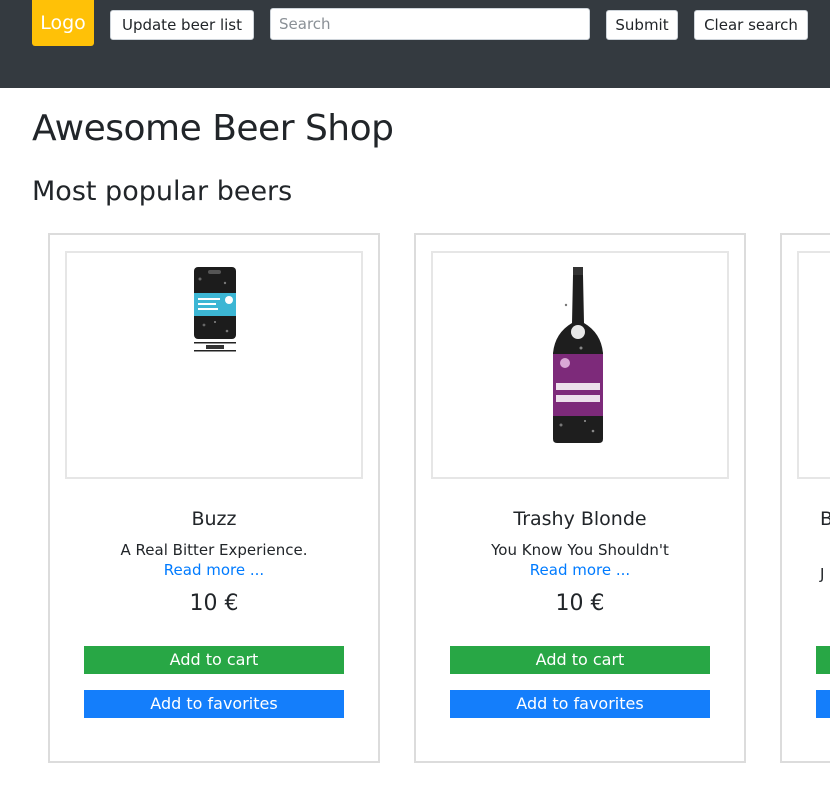  Describe the element at coordinates (430, 24) in the screenshot. I see `search-input` at that location.